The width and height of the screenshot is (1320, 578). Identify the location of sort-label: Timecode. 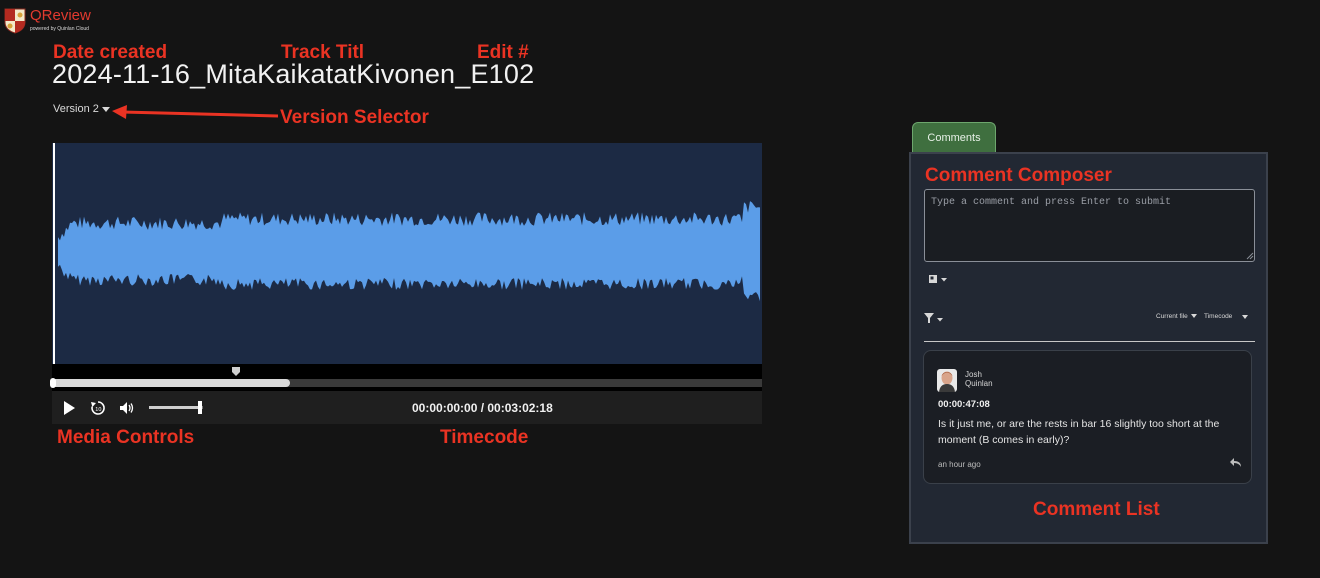
(1218, 316).